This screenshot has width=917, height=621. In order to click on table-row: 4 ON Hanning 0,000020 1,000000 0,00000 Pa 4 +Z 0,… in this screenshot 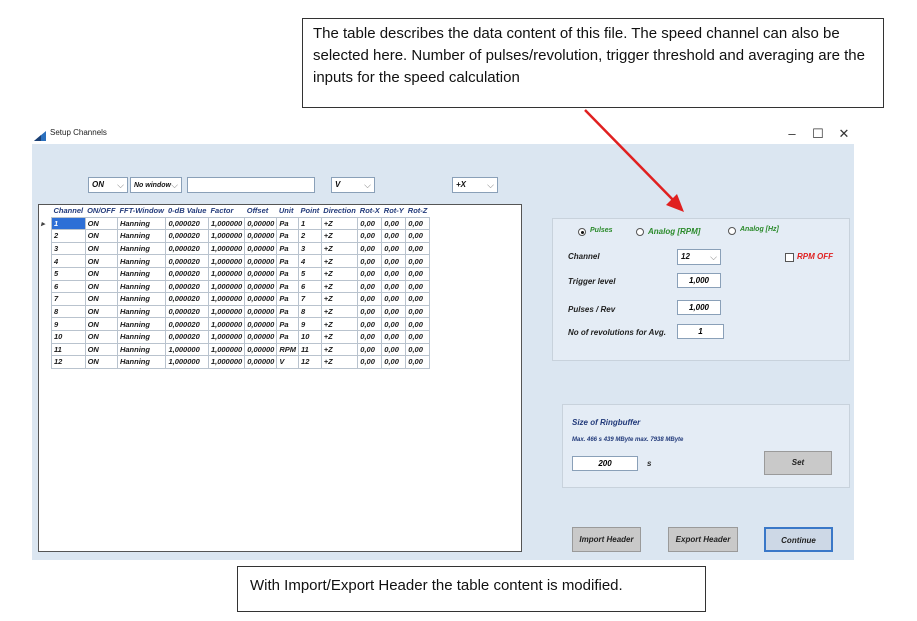, I will do `click(234, 261)`.